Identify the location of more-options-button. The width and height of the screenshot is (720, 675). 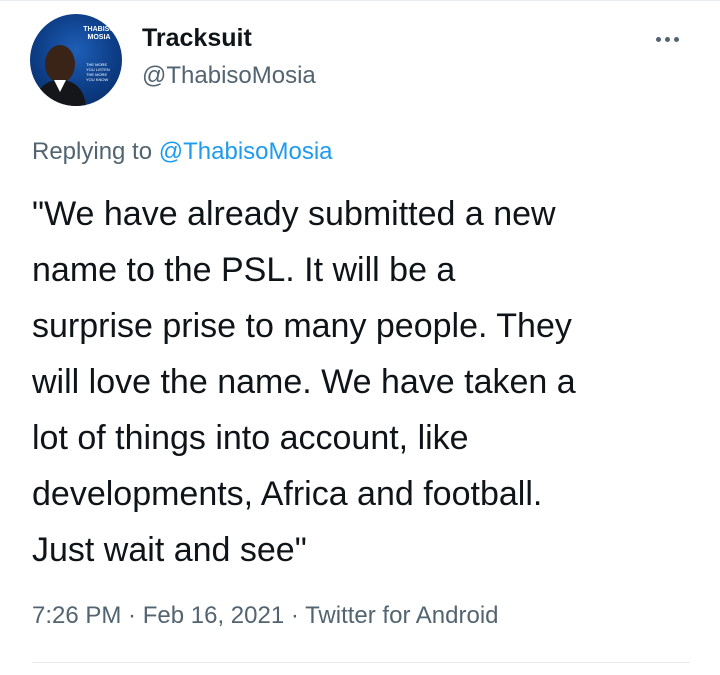
(667, 39).